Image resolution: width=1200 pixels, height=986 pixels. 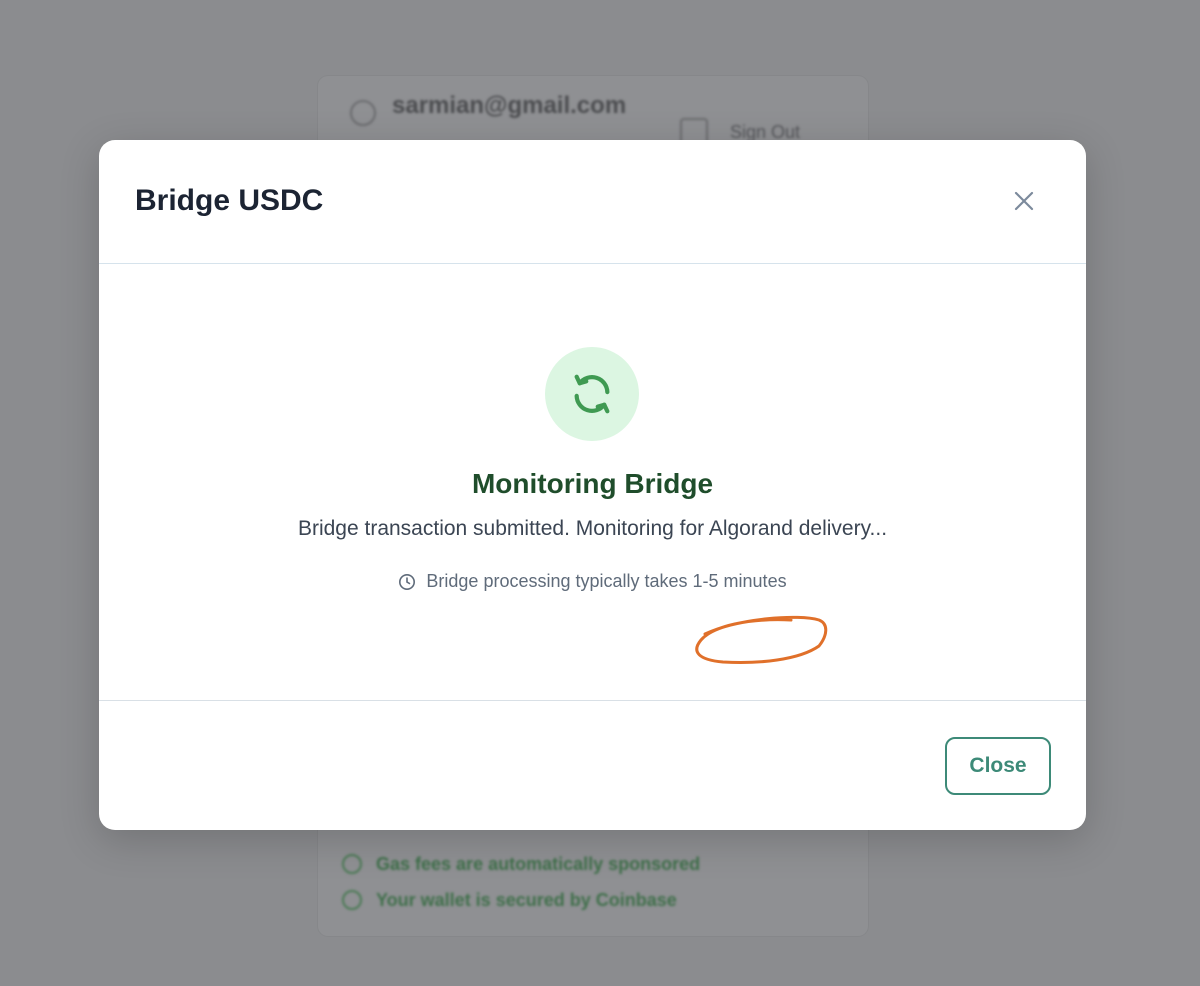 What do you see at coordinates (998, 766) in the screenshot?
I see `close-button: Close` at bounding box center [998, 766].